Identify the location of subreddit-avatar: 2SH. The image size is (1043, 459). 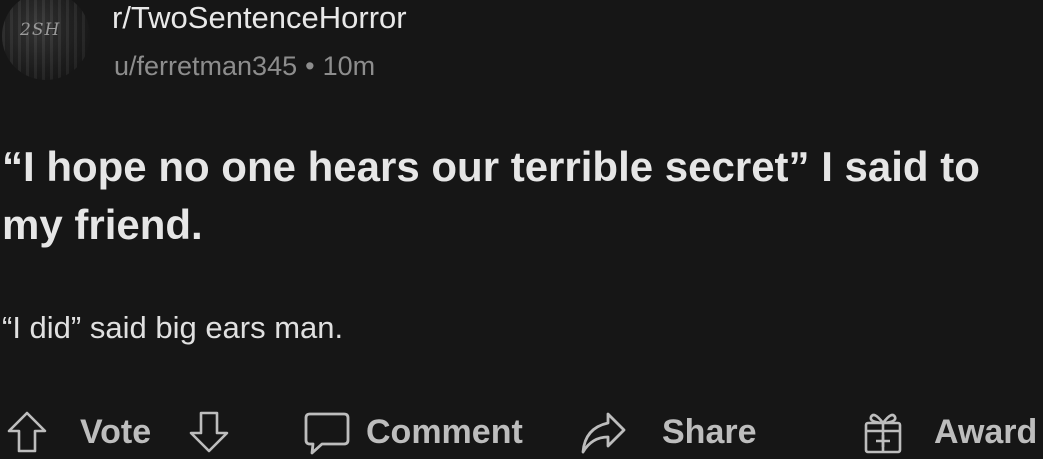
(46, 40).